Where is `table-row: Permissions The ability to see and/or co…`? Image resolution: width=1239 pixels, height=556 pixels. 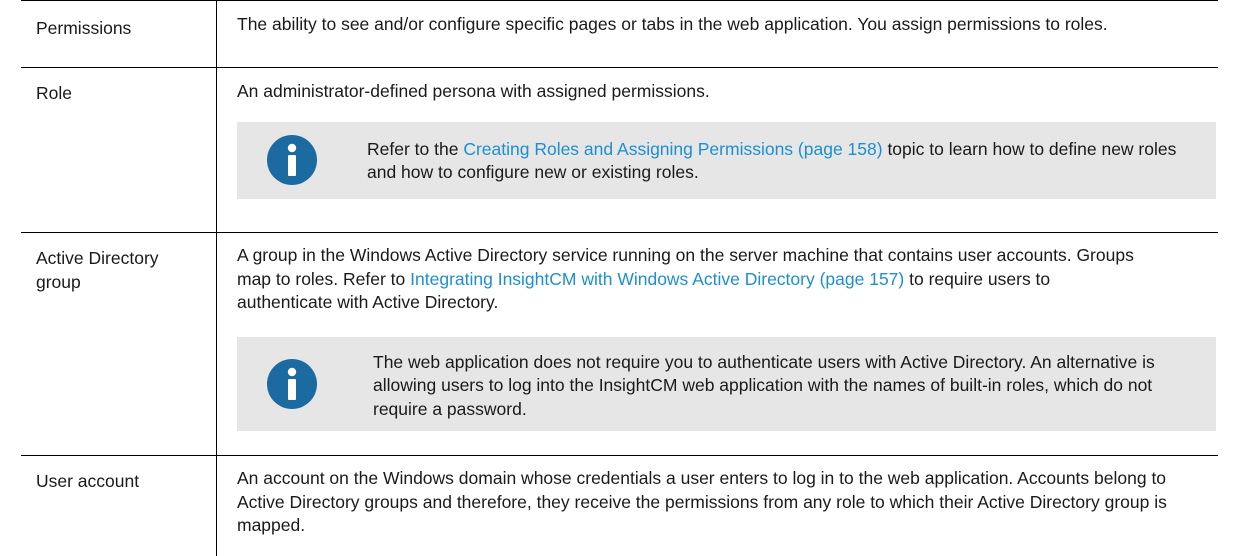
table-row: Permissions The ability to see and/or co… is located at coordinates (619, 34).